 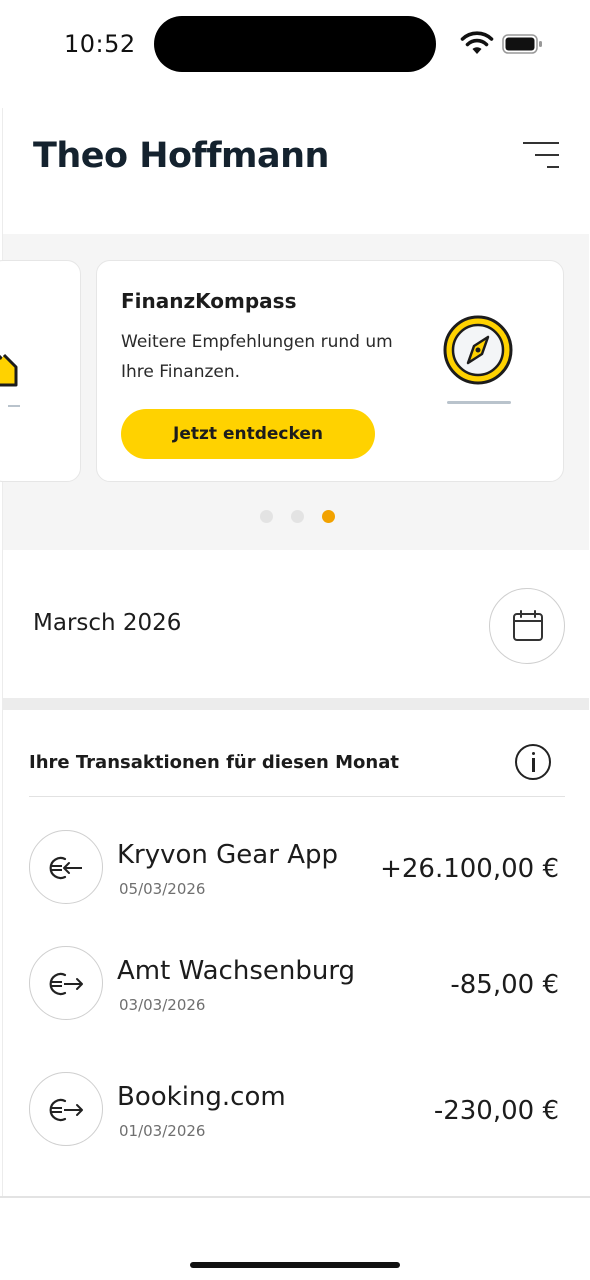 I want to click on bottom-divider, so click(x=295, y=1197).